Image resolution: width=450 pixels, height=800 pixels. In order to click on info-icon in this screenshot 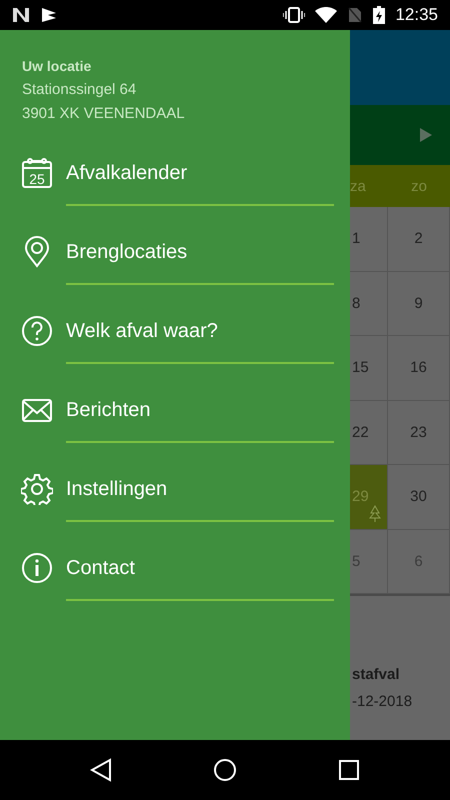, I will do `click(37, 568)`.